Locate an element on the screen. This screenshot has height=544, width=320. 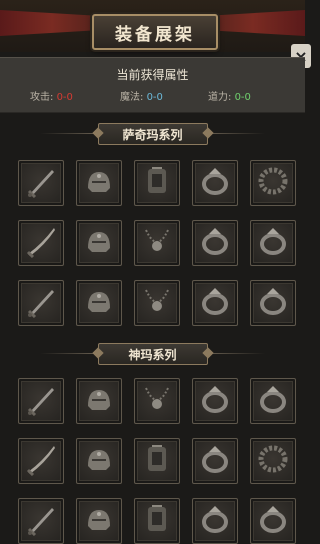
top-bar: 装备展架 is located at coordinates (152, 26).